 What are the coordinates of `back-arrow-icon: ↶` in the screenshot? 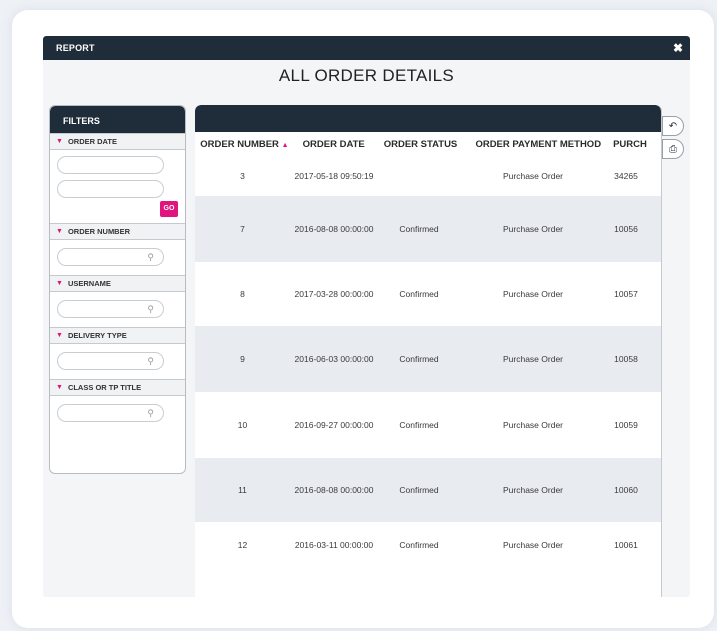 It's located at (673, 126).